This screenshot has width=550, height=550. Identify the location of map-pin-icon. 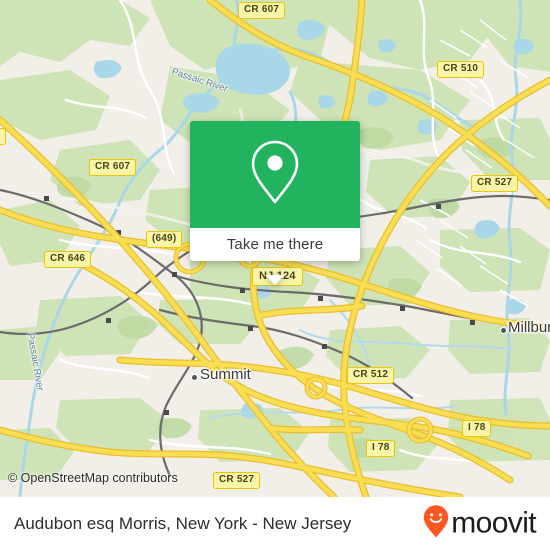
(275, 174).